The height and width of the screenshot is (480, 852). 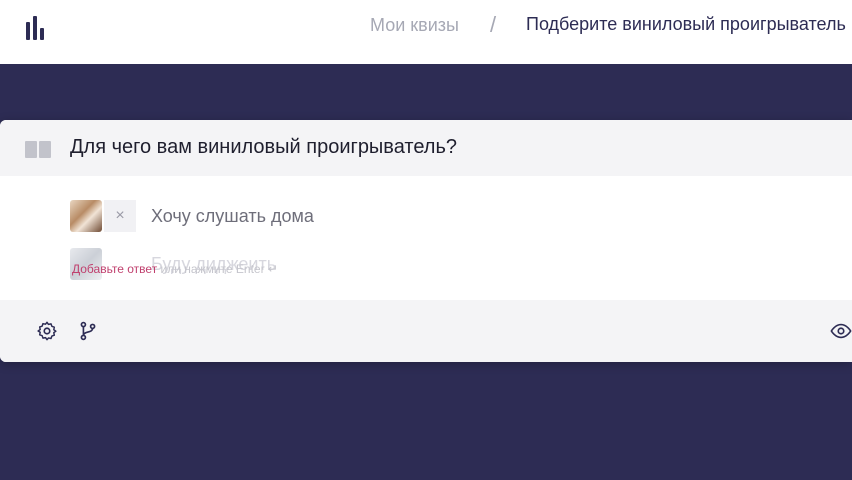 I want to click on add-answer-link: Добавьте ответ, so click(x=114, y=269).